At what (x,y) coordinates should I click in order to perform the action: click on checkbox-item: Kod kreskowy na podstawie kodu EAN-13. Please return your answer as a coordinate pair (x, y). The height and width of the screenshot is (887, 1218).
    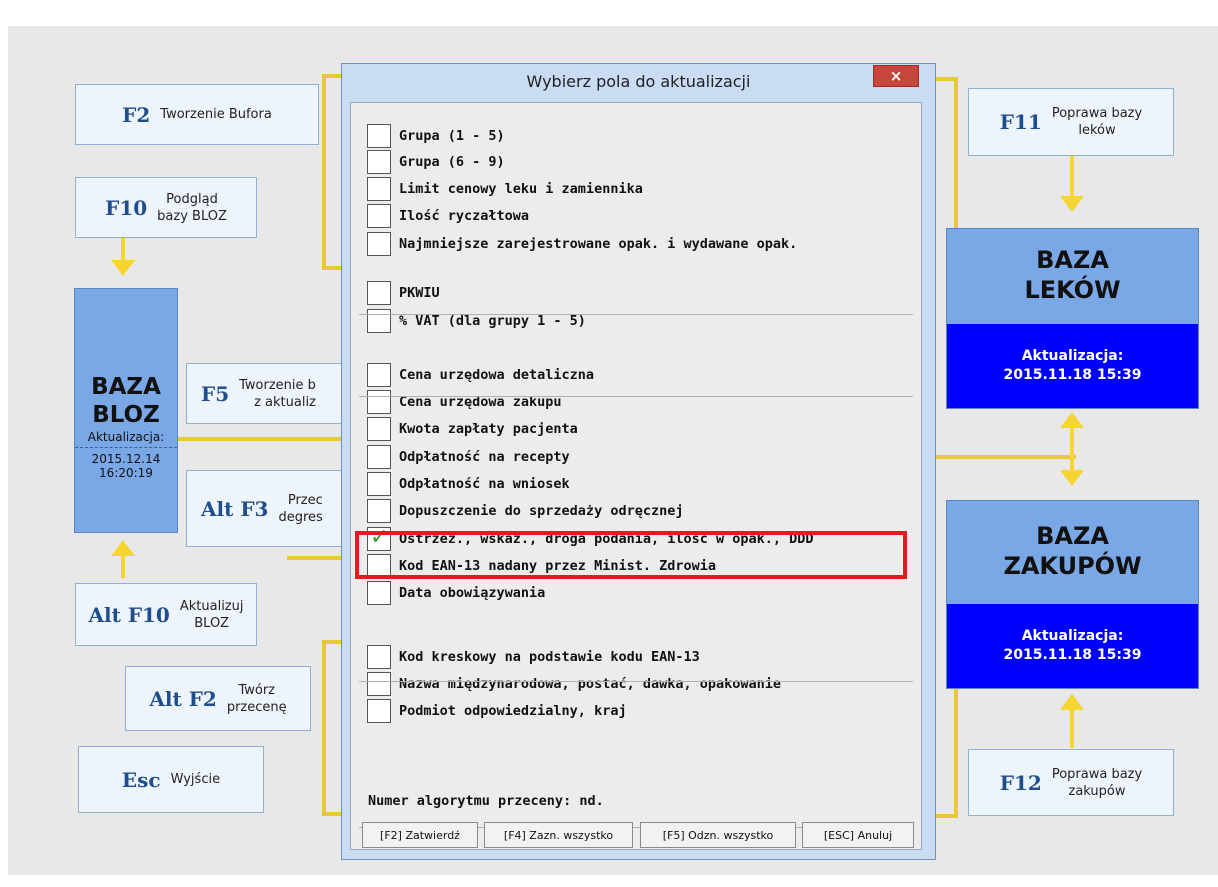
    Looking at the image, I should click on (533, 657).